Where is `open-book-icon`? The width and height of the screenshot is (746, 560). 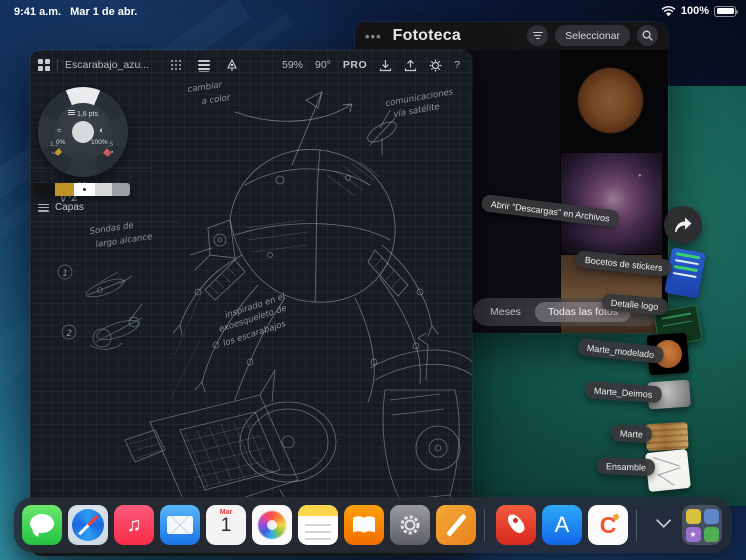 open-book-icon is located at coordinates (364, 524).